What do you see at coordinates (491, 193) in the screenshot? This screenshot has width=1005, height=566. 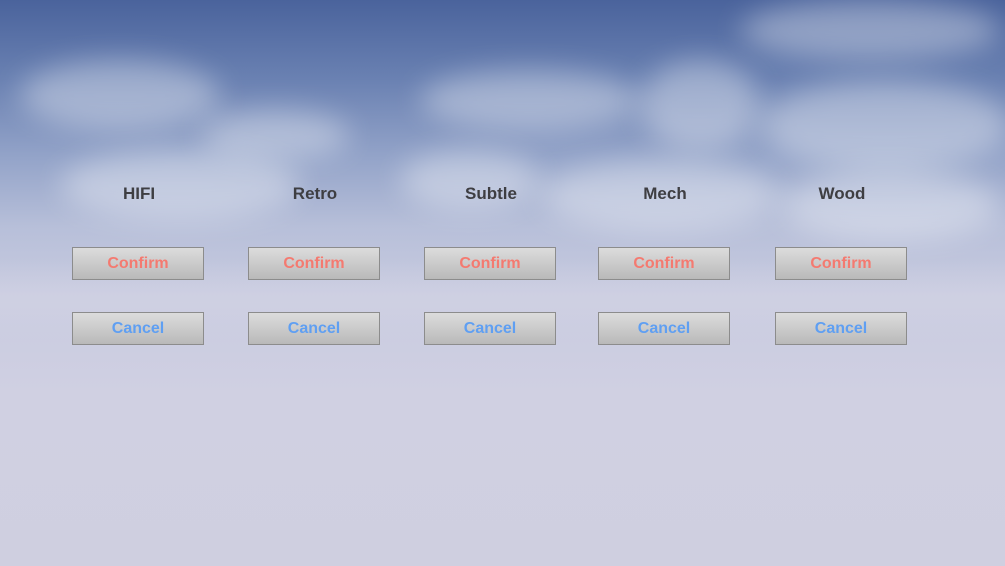 I see `theme-title: Subtle` at bounding box center [491, 193].